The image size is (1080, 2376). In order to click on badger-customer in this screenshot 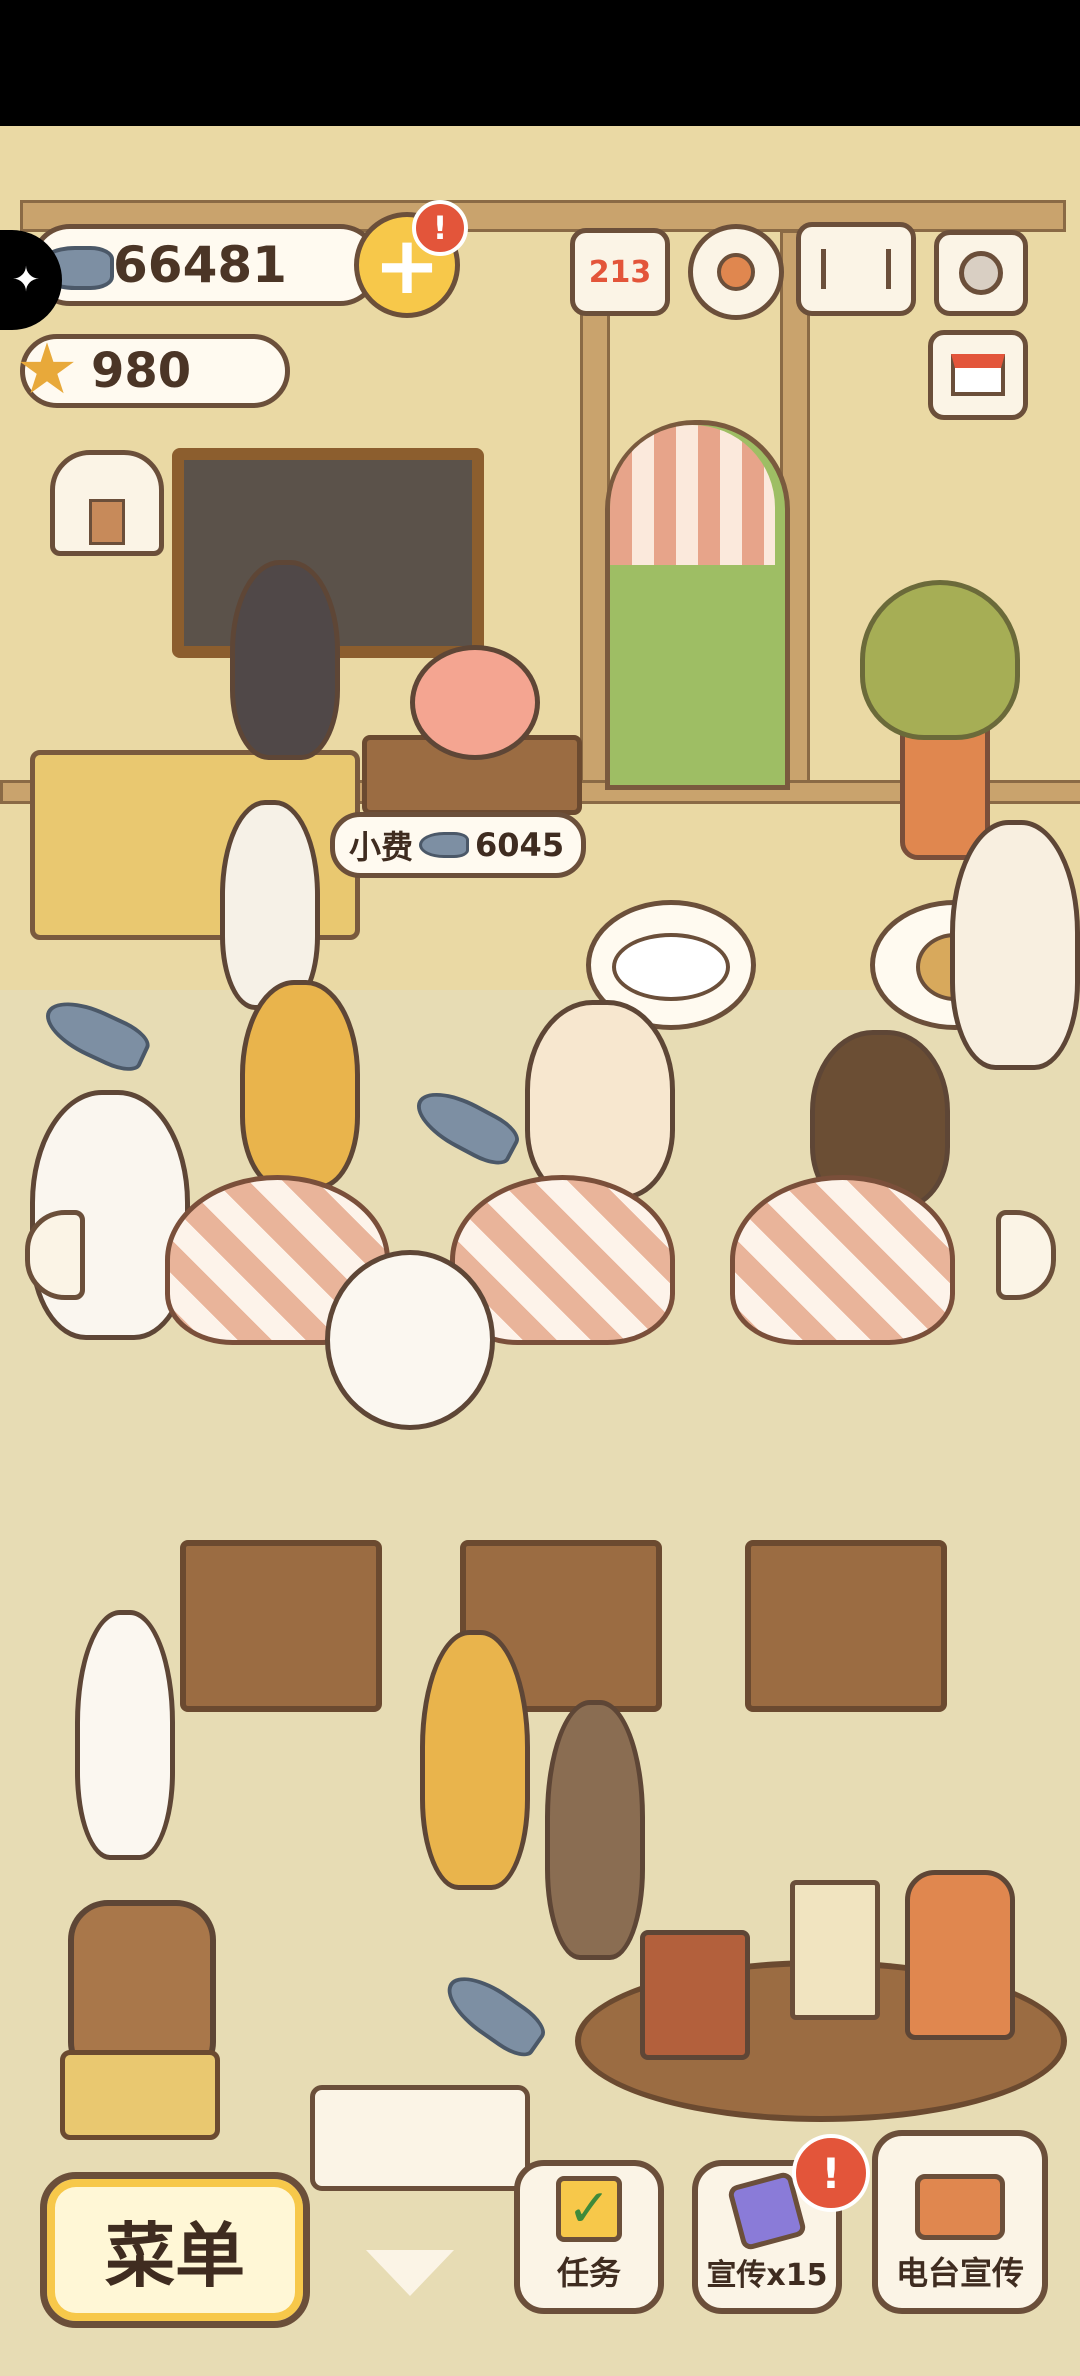, I will do `click(270, 905)`.